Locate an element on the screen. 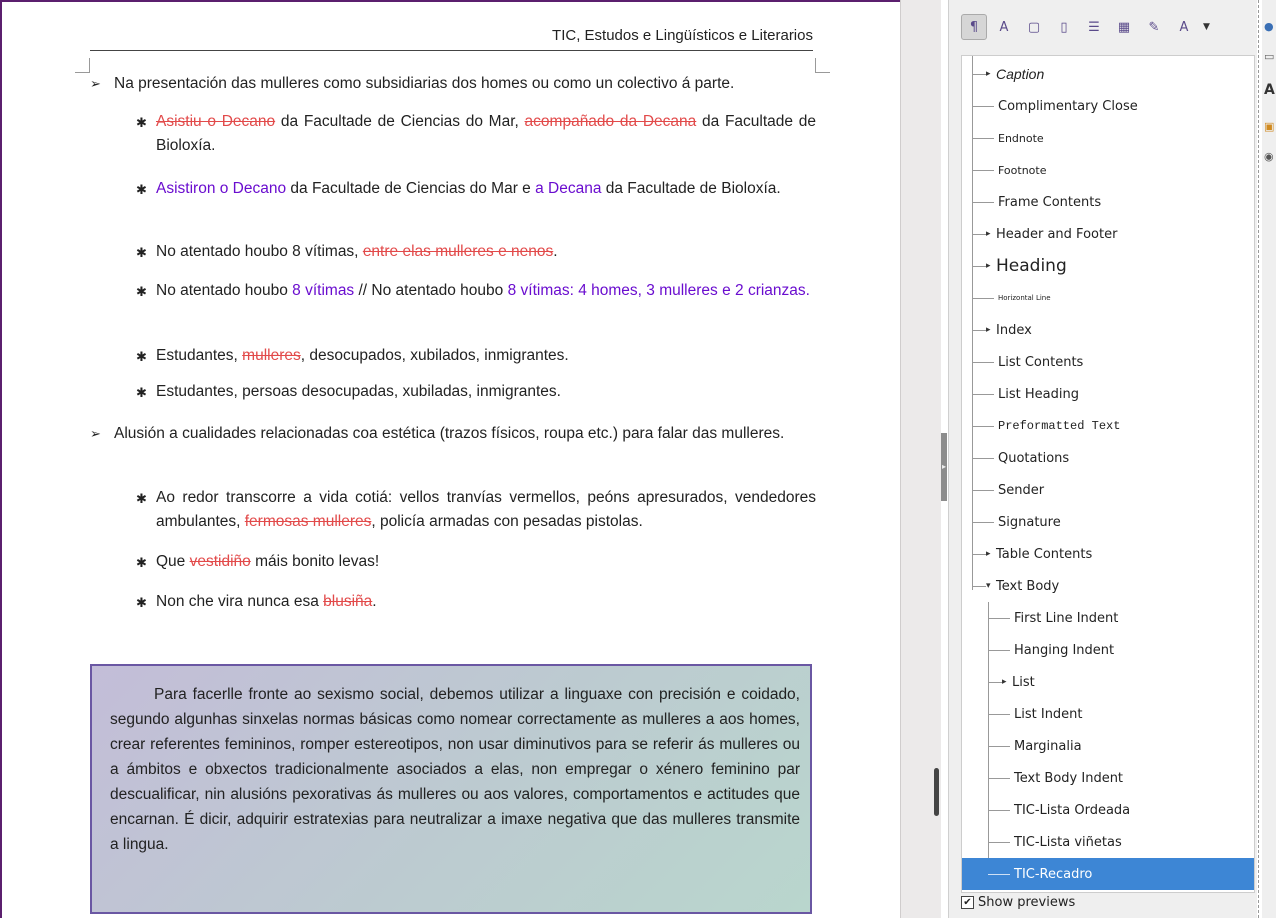 The image size is (1276, 918). show-previews-toggle: ✔ Show previews is located at coordinates (1018, 902).